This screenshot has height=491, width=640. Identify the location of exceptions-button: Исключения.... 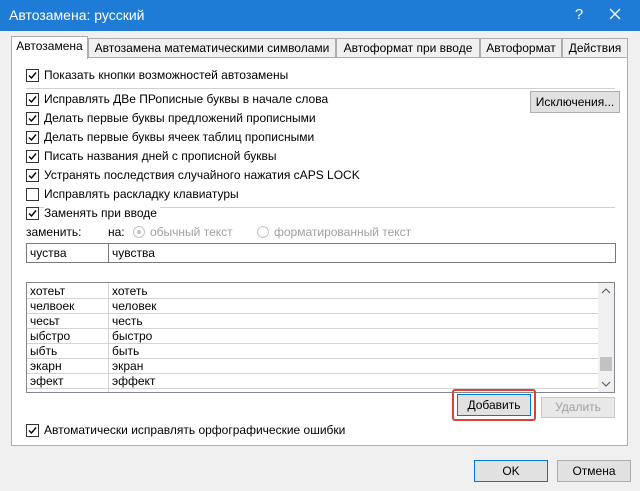
(575, 102).